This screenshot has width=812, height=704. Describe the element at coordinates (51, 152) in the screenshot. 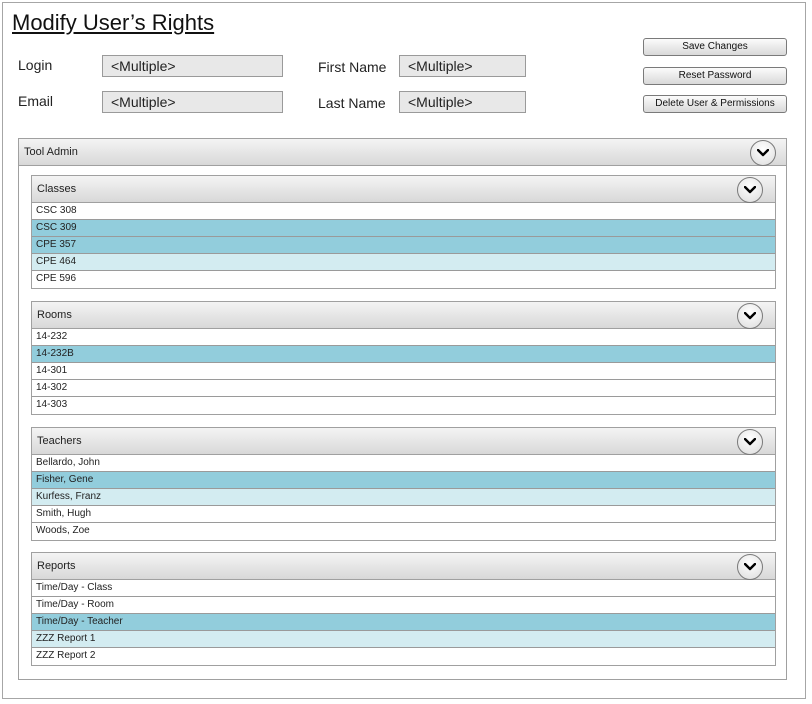

I see `tool-admin-label: Tool Admin` at that location.